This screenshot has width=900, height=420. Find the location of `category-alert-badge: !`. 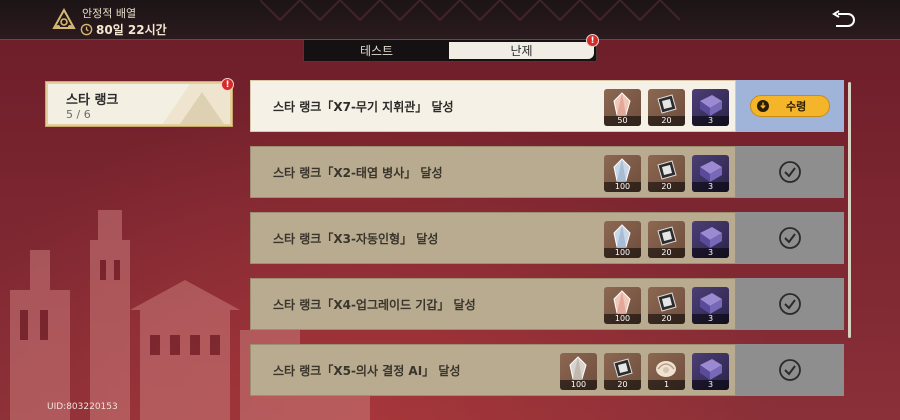

category-alert-badge: ! is located at coordinates (227, 84).